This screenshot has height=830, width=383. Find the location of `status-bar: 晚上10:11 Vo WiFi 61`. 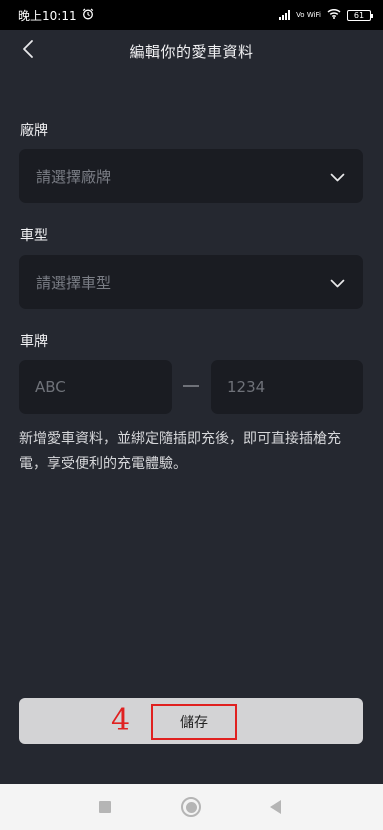

status-bar: 晚上10:11 Vo WiFi 61 is located at coordinates (191, 15).